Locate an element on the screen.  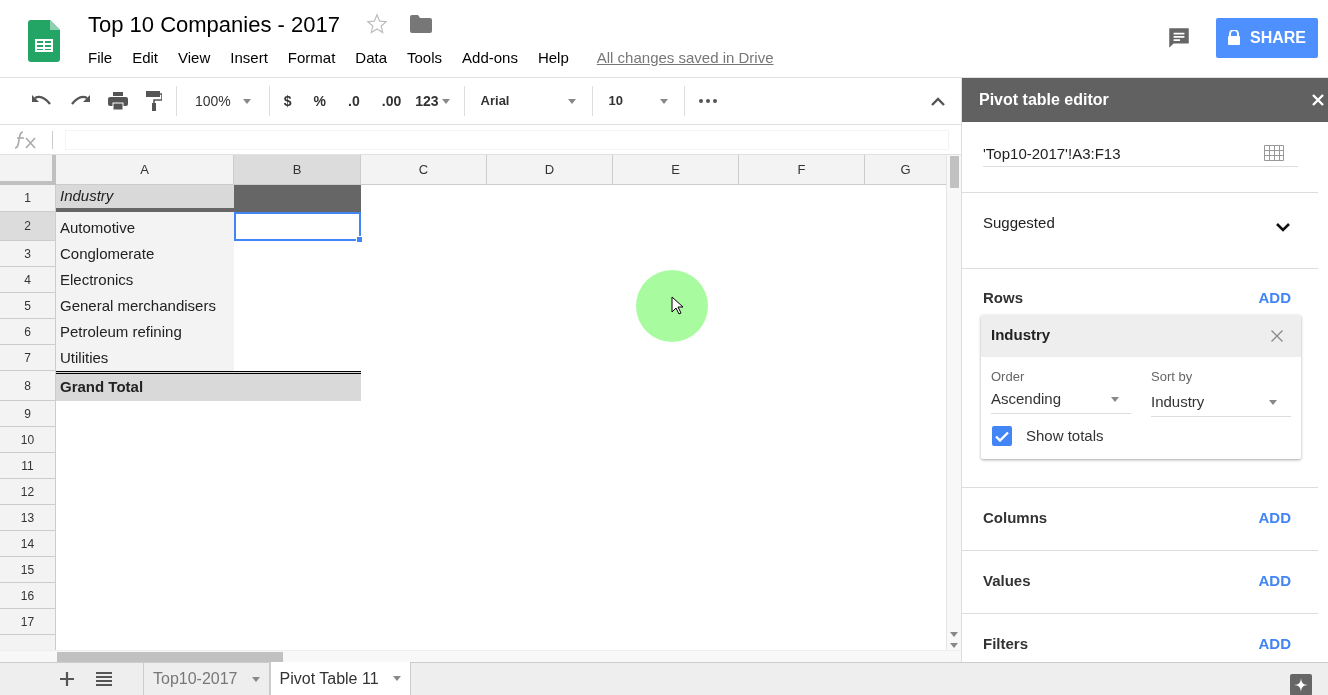
sheets-logo-icon is located at coordinates (44, 41).